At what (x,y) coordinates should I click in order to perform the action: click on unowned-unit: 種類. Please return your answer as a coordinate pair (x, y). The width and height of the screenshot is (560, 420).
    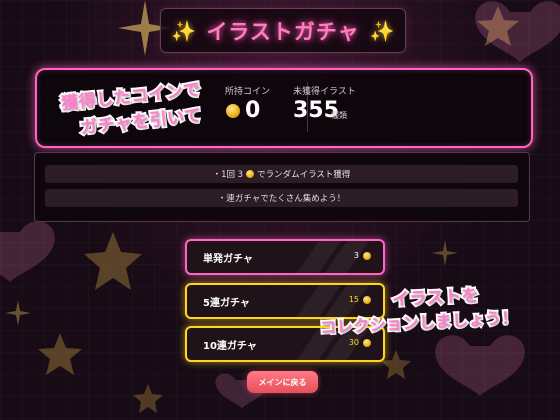
    Looking at the image, I should click on (339, 115).